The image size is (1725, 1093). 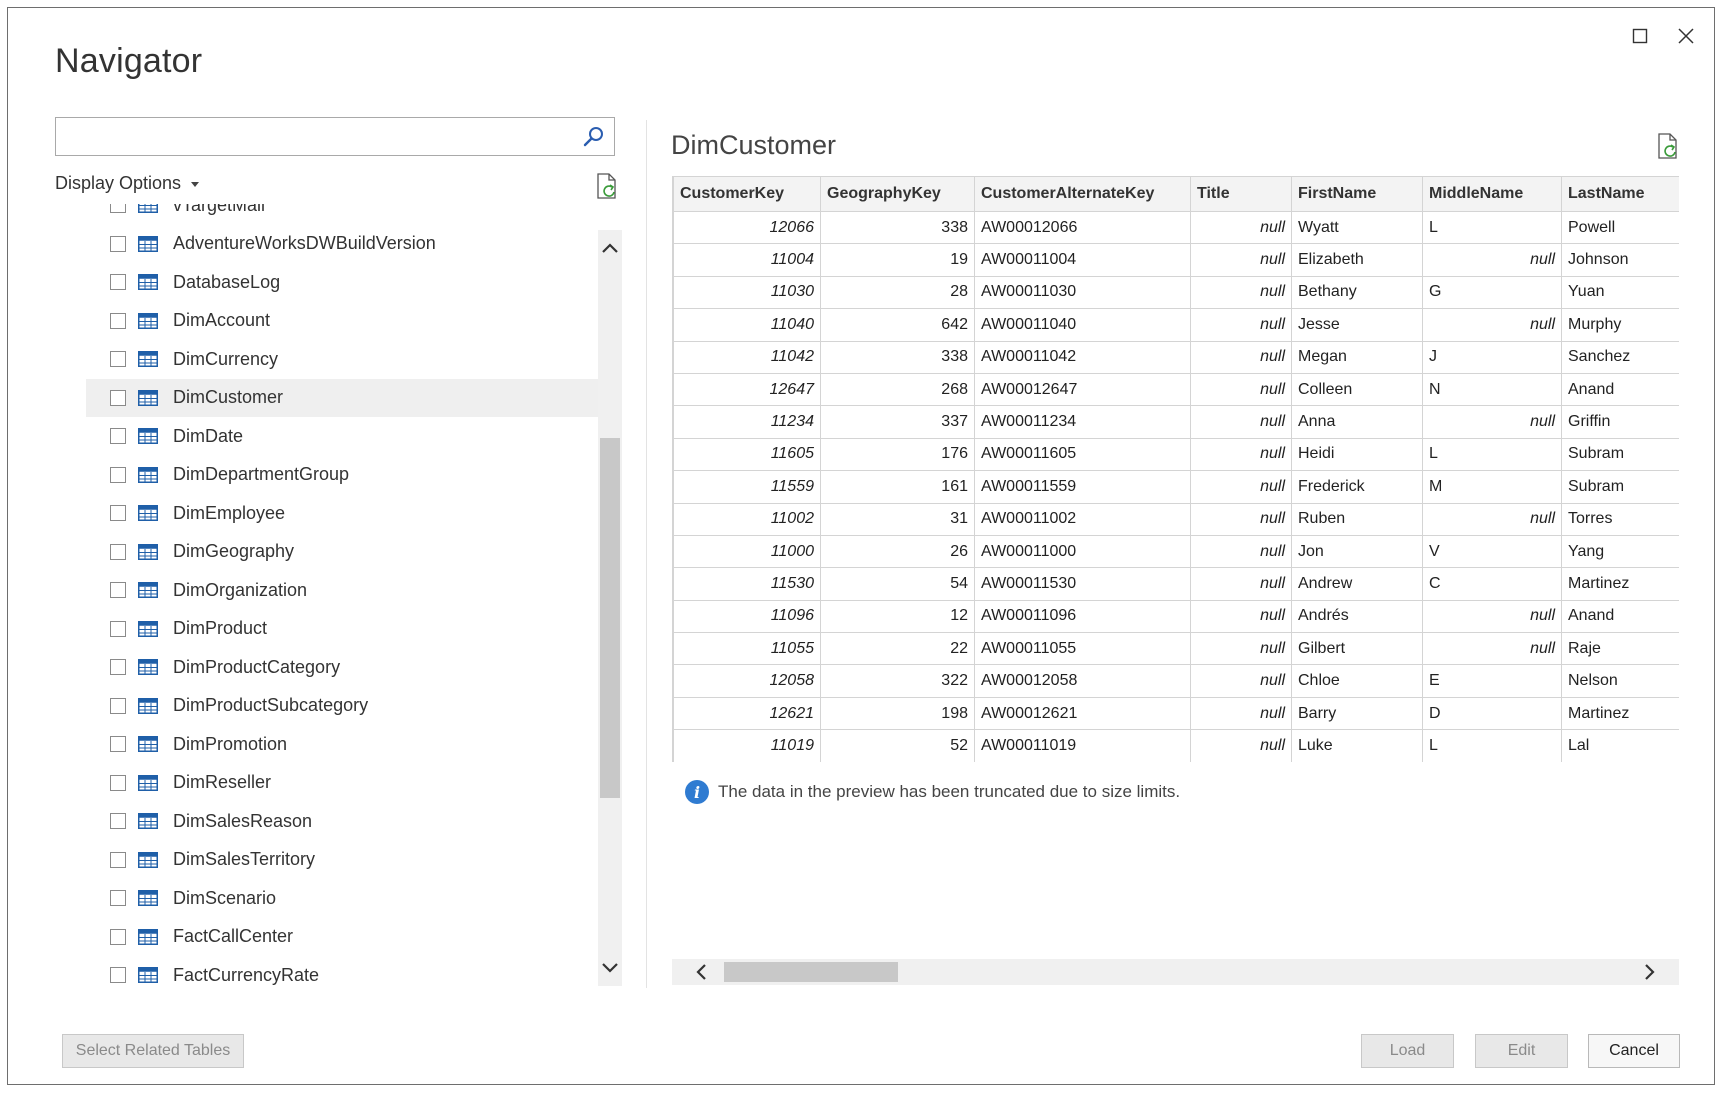 I want to click on column-header: GeographyKey, so click(x=897, y=194).